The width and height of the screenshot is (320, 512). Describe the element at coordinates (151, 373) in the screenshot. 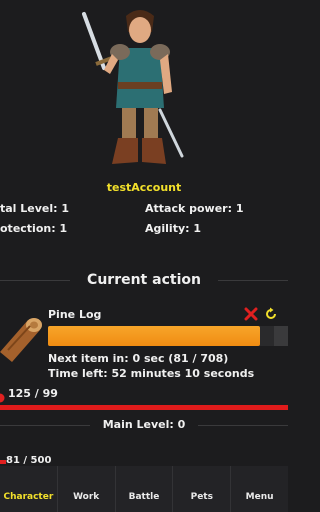

I see `time-left-text: Time left: 52 minutes 10 seconds` at that location.